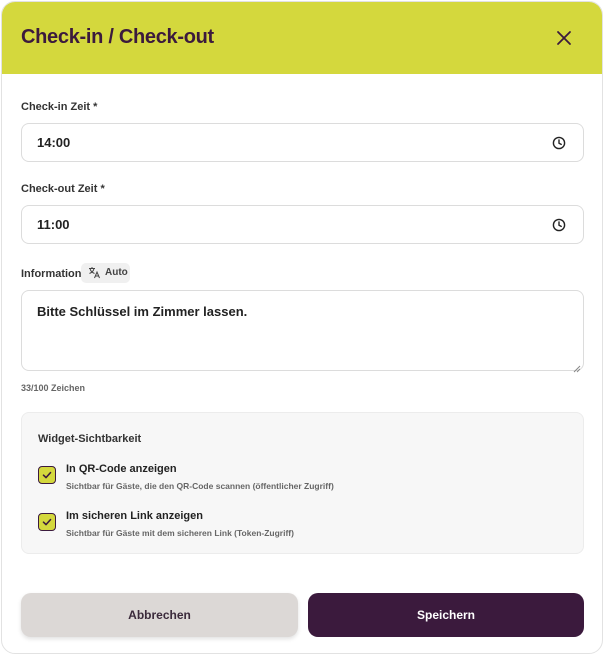 This screenshot has height=655, width=604. I want to click on secure-link-option-label: Im sicheren Link anzeigen, so click(134, 516).